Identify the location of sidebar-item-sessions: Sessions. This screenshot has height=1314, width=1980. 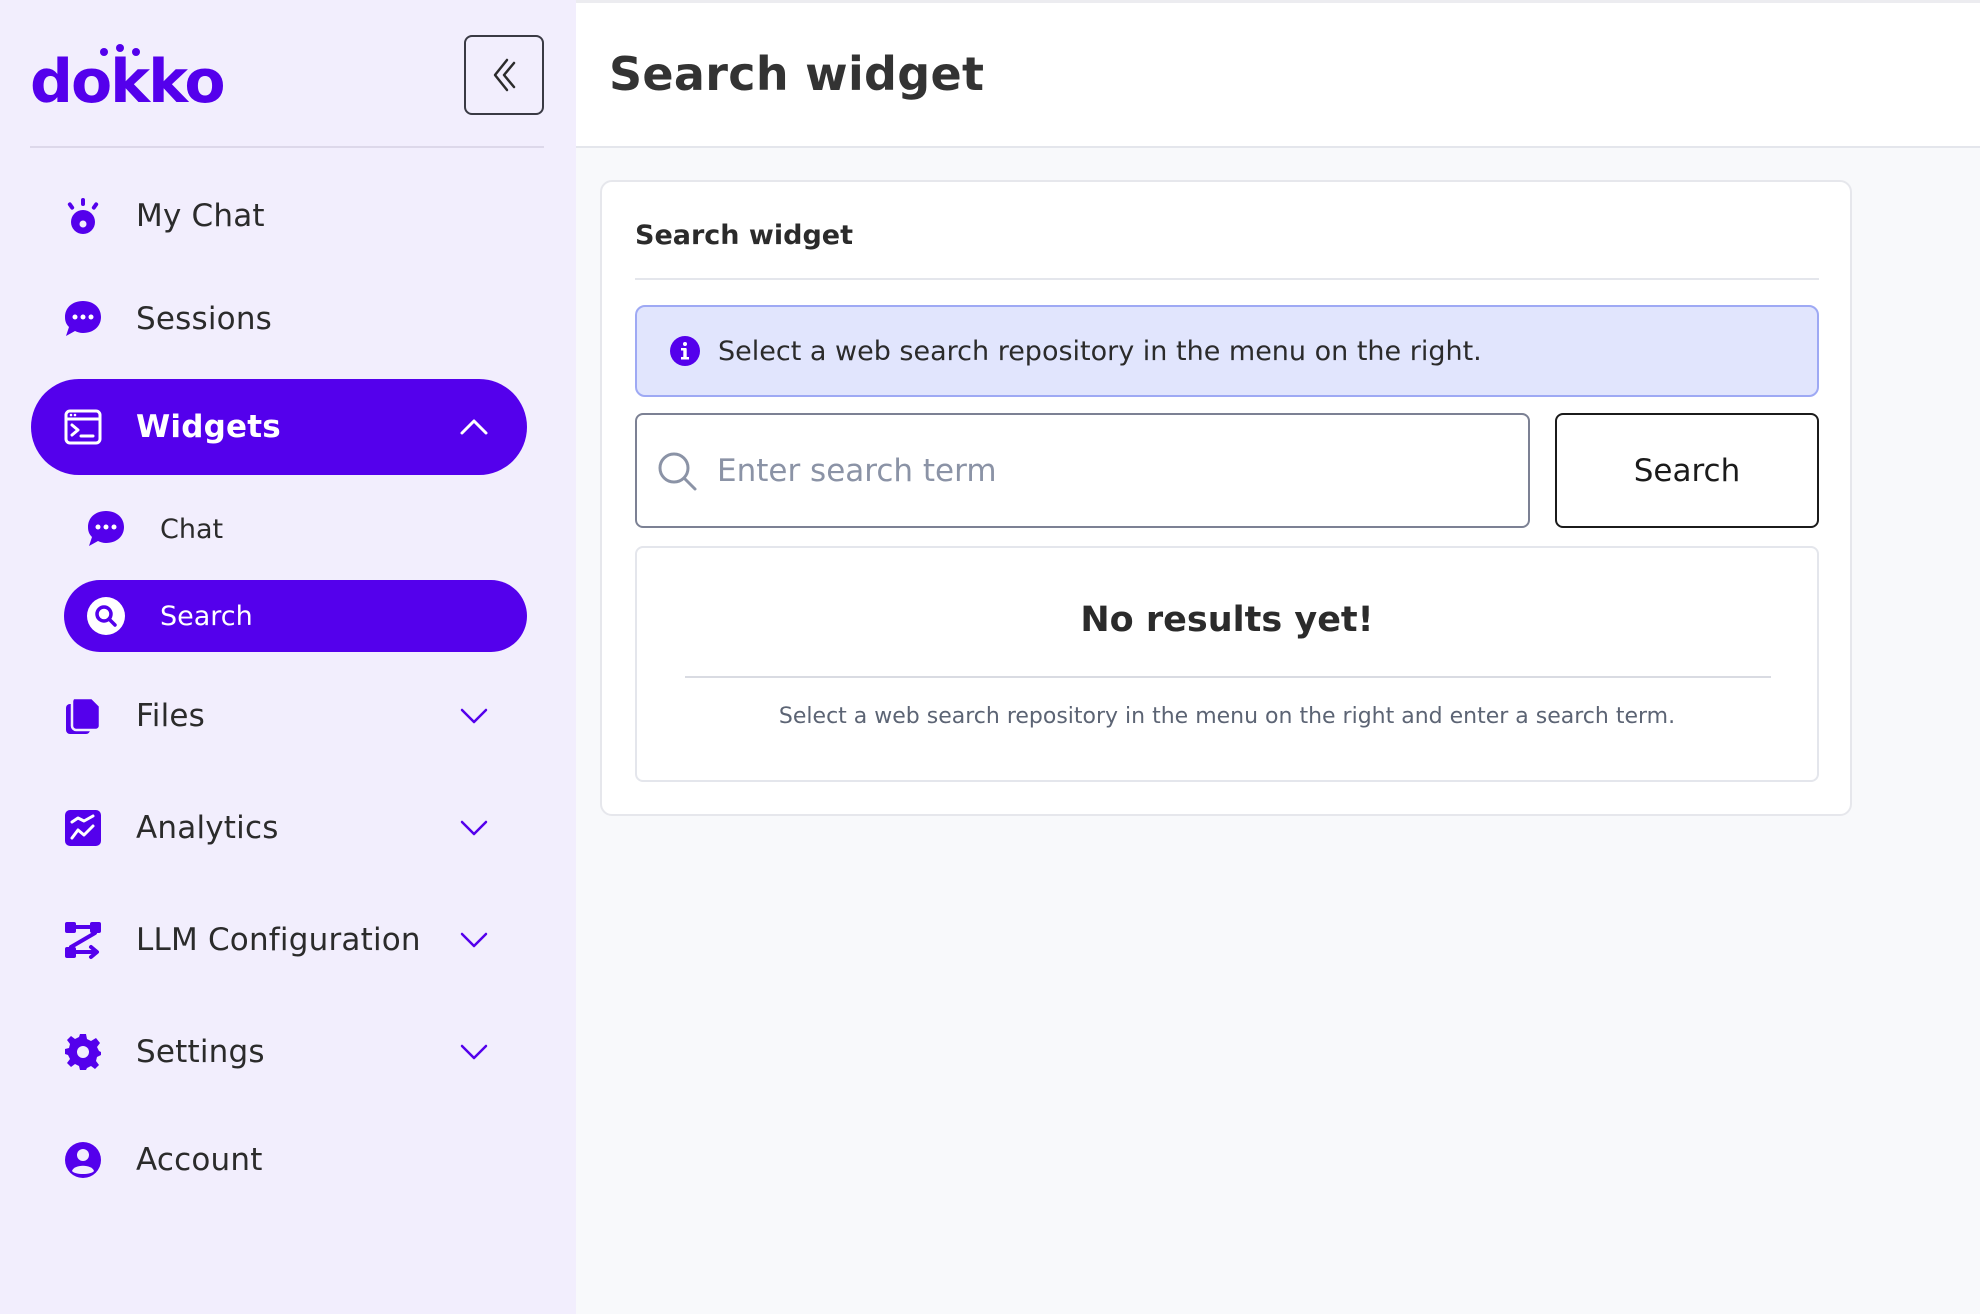
(279, 319).